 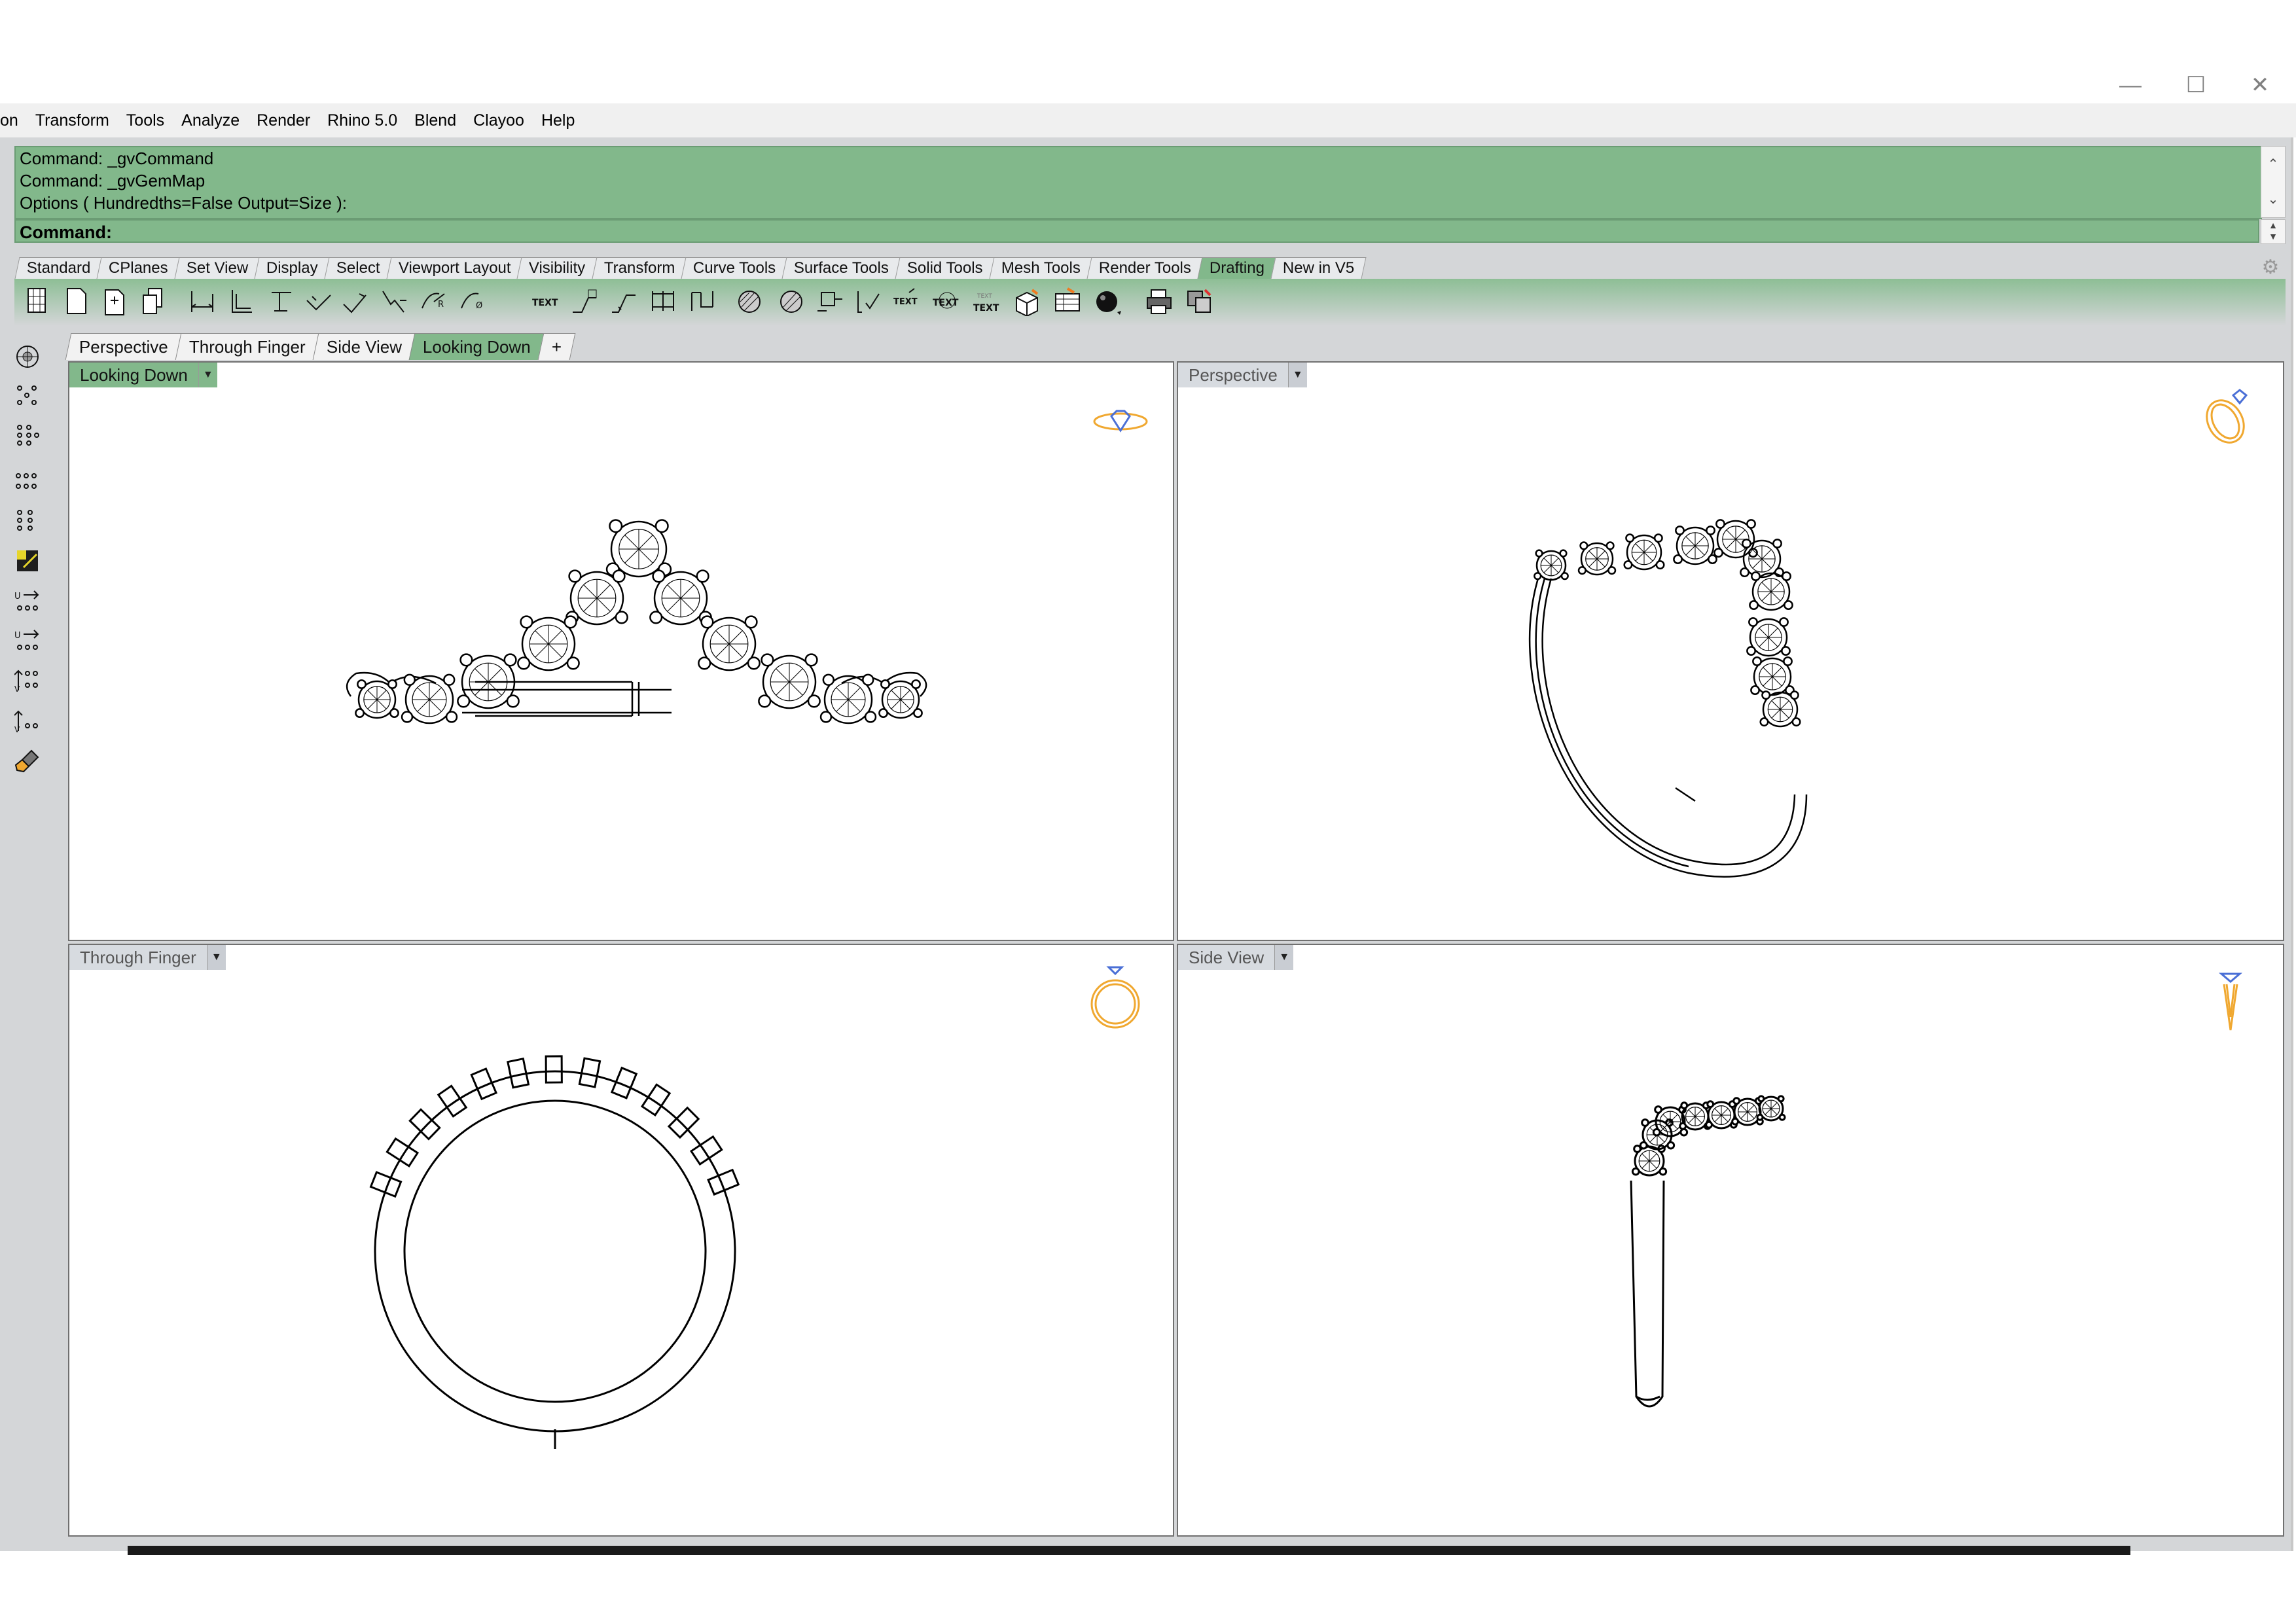 I want to click on point-grid-icon, so click(x=27, y=396).